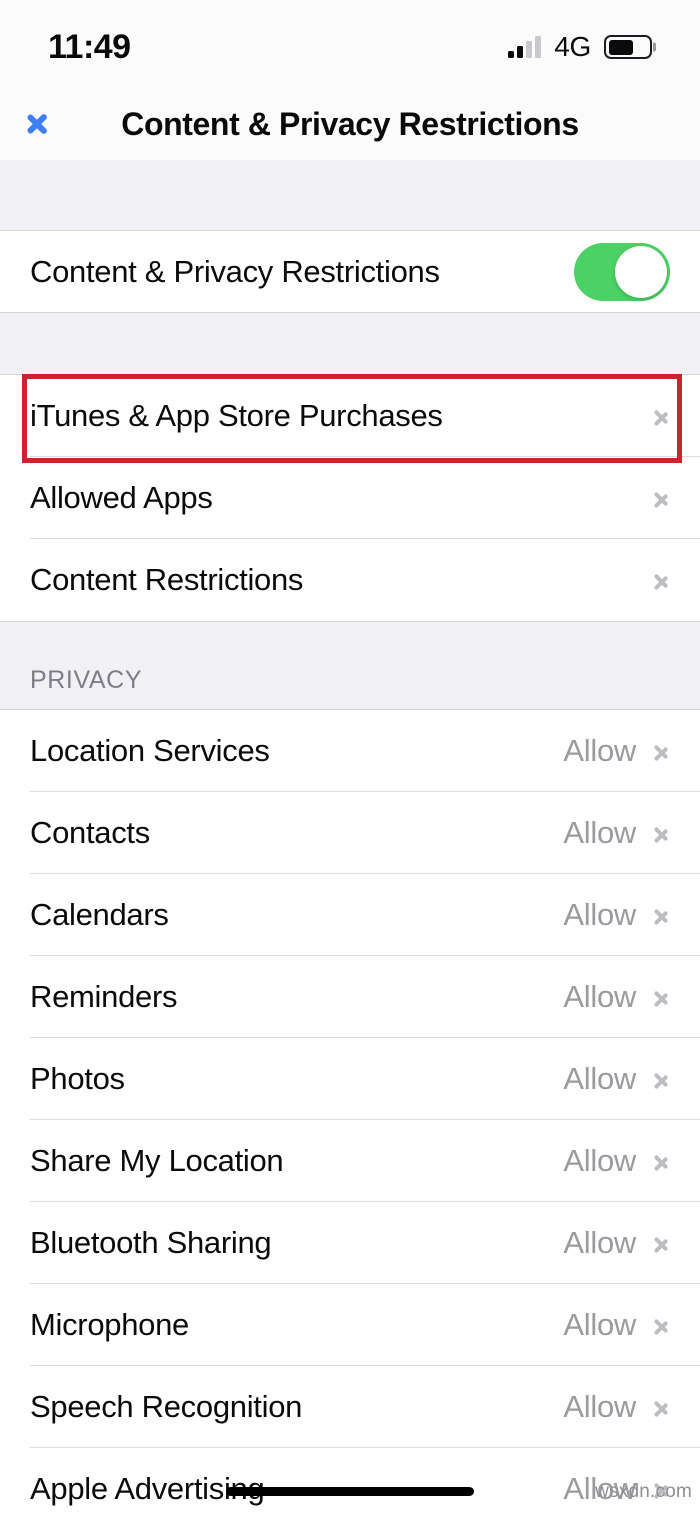 The width and height of the screenshot is (700, 1515). Describe the element at coordinates (350, 1491) in the screenshot. I see `home-indicator` at that location.